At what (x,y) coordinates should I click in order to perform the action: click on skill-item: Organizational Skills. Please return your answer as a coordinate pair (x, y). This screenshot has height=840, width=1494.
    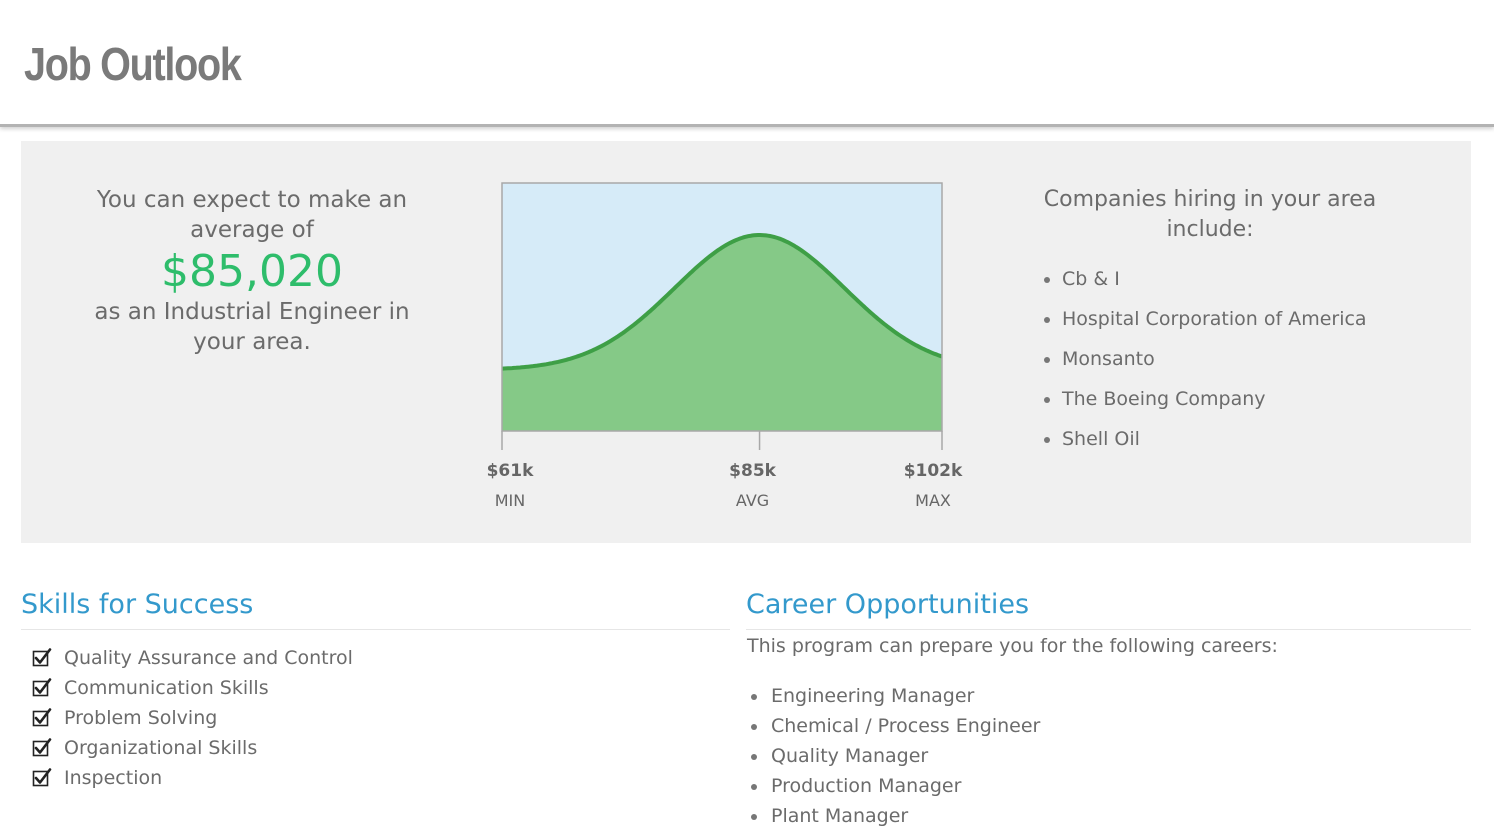
    Looking at the image, I should click on (192, 748).